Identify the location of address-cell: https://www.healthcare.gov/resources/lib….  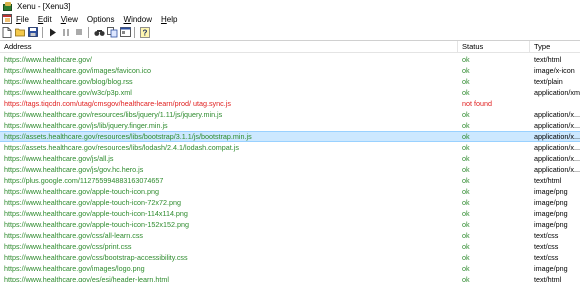
(113, 114).